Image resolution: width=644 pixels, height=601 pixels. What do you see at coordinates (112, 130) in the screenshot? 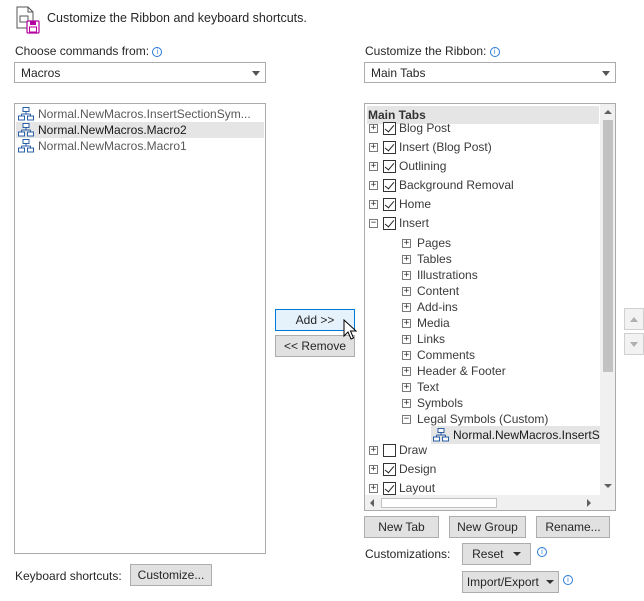
I see `list-item-label: Normal.NewMacros.Macro2` at bounding box center [112, 130].